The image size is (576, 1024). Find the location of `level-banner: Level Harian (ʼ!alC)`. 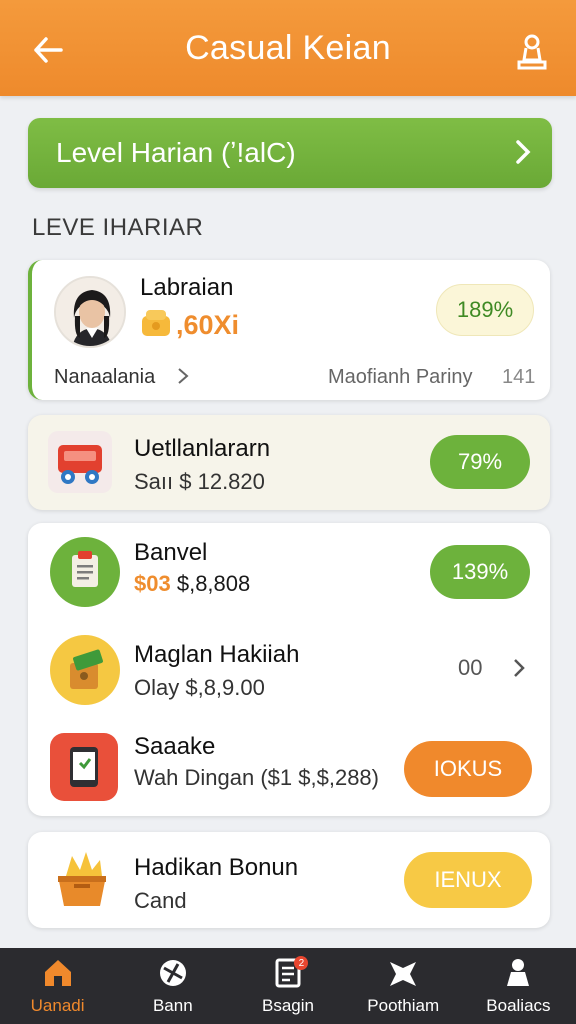

level-banner: Level Harian (ʼ!alC) is located at coordinates (290, 153).